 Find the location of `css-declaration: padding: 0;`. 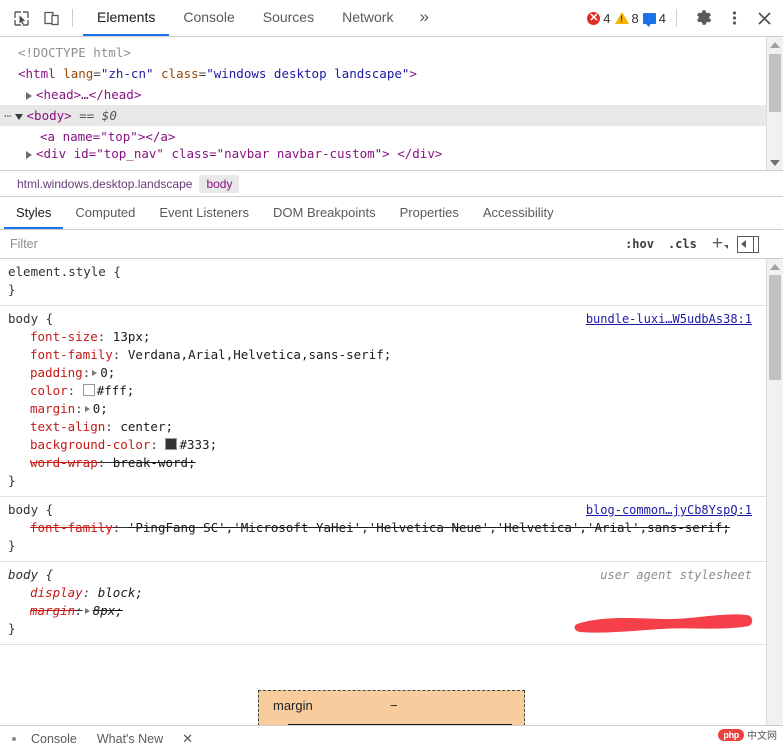

css-declaration: padding: 0; is located at coordinates (383, 373).